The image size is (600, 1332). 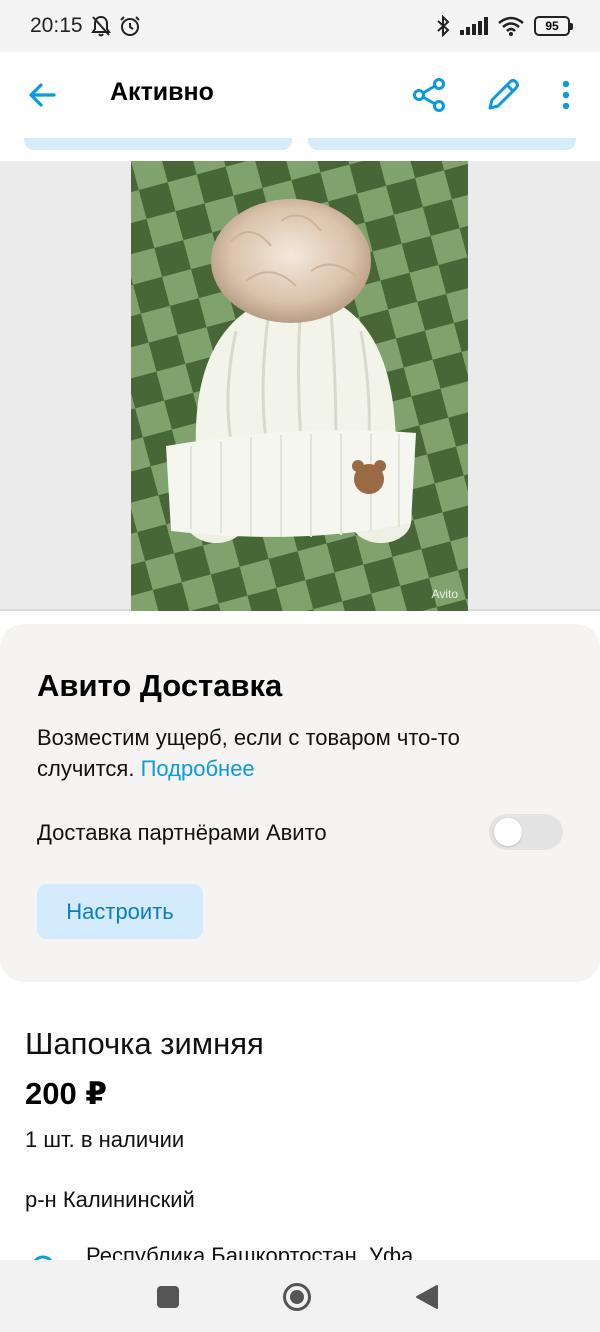 What do you see at coordinates (300, 95) in the screenshot?
I see `app-bar: Активно` at bounding box center [300, 95].